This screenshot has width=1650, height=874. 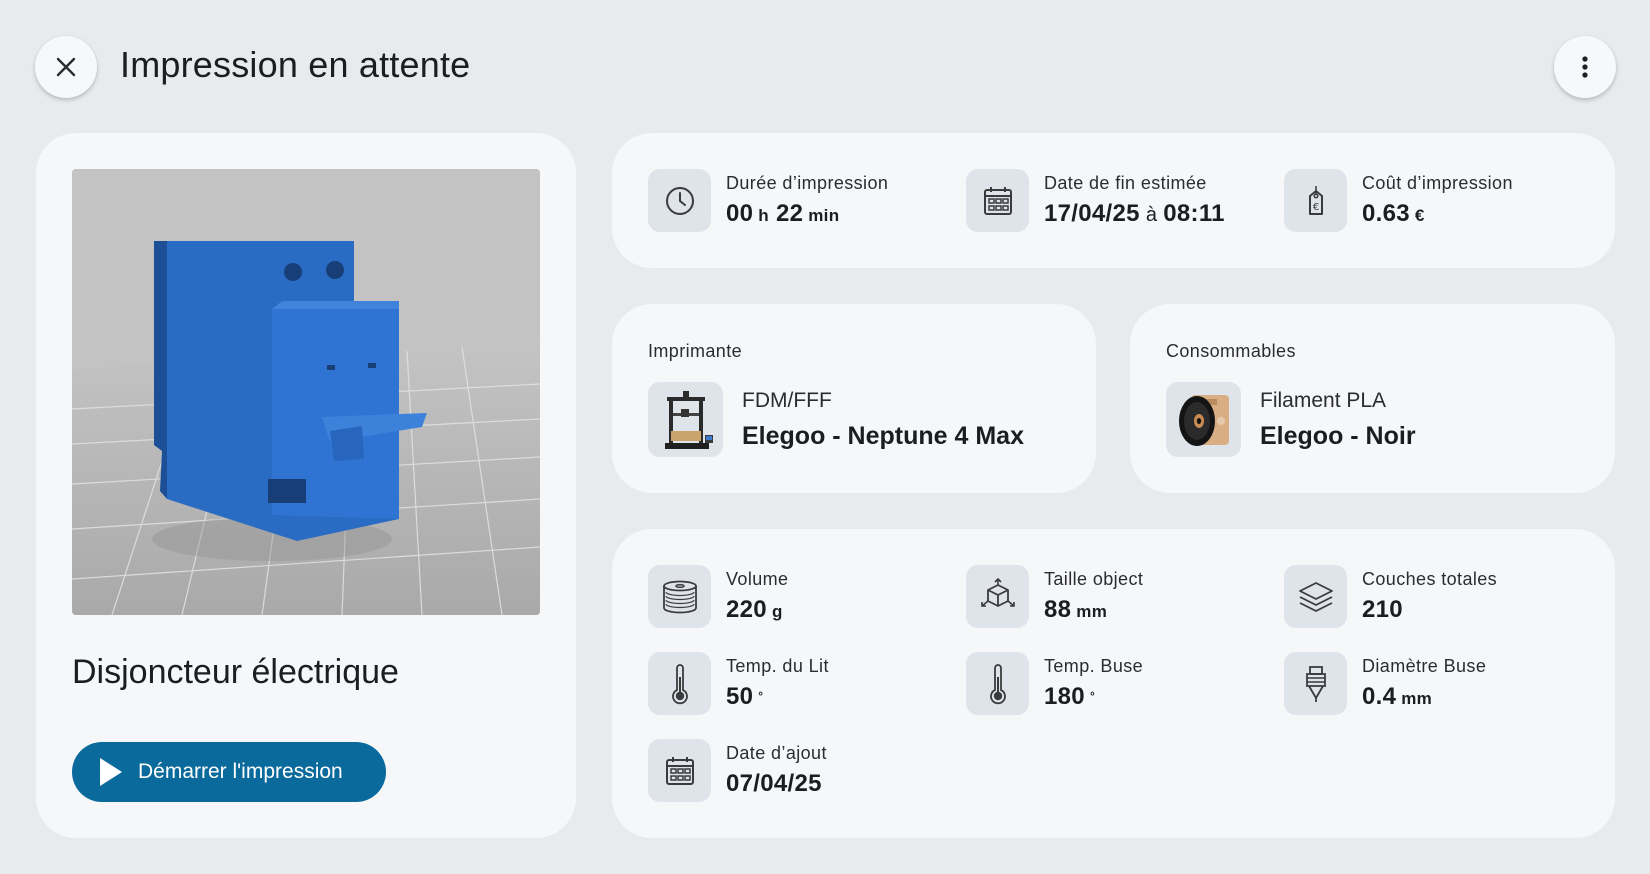 What do you see at coordinates (1397, 696) in the screenshot?
I see `nozzle-diameter-value: 0.4 mm` at bounding box center [1397, 696].